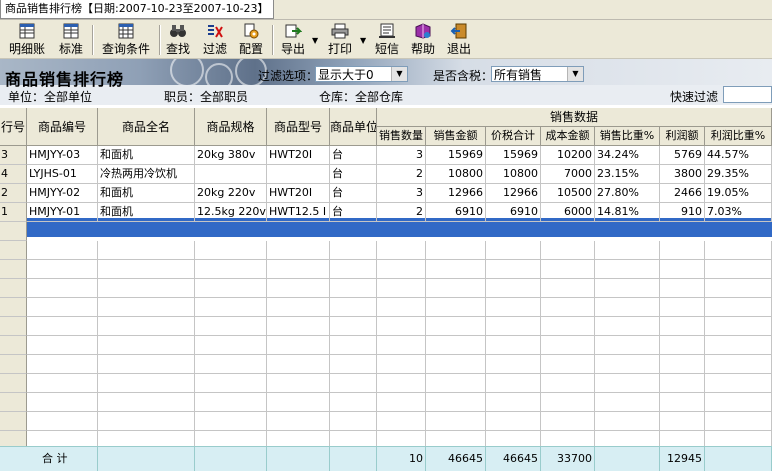 This screenshot has width=772, height=471. Describe the element at coordinates (399, 74) in the screenshot. I see `chevron-down-icon: ▼` at that location.